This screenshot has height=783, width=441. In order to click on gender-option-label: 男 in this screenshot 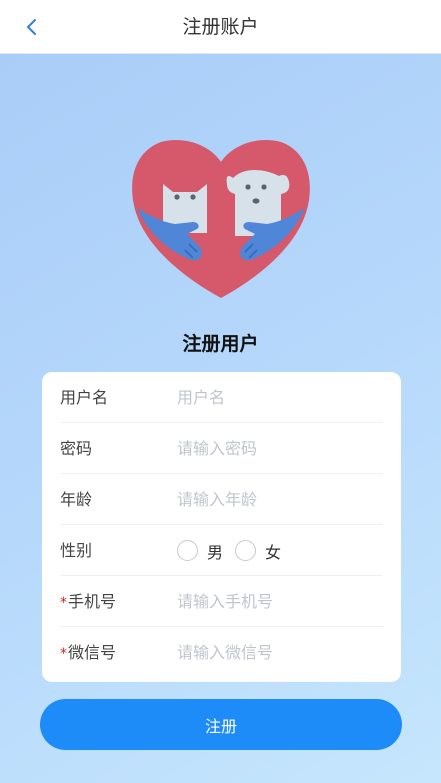, I will do `click(215, 552)`.